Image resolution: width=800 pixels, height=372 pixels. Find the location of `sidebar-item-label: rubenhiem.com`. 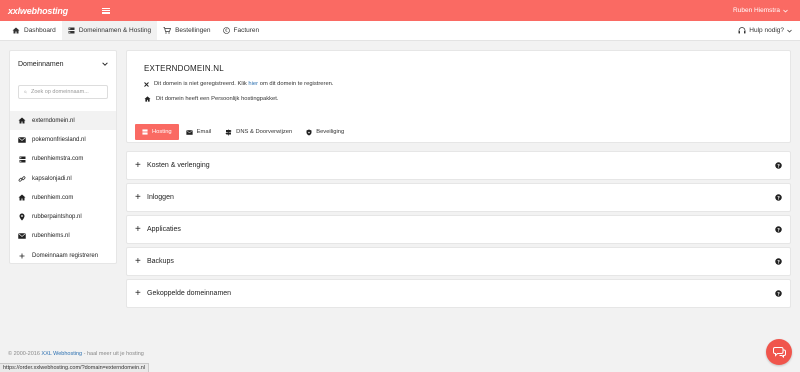

sidebar-item-label: rubenhiem.com is located at coordinates (53, 197).